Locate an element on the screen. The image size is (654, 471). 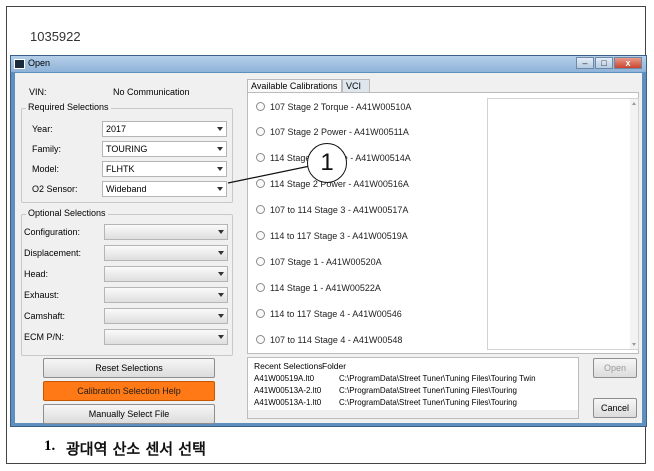
caption-number: 1. is located at coordinates (50, 446).